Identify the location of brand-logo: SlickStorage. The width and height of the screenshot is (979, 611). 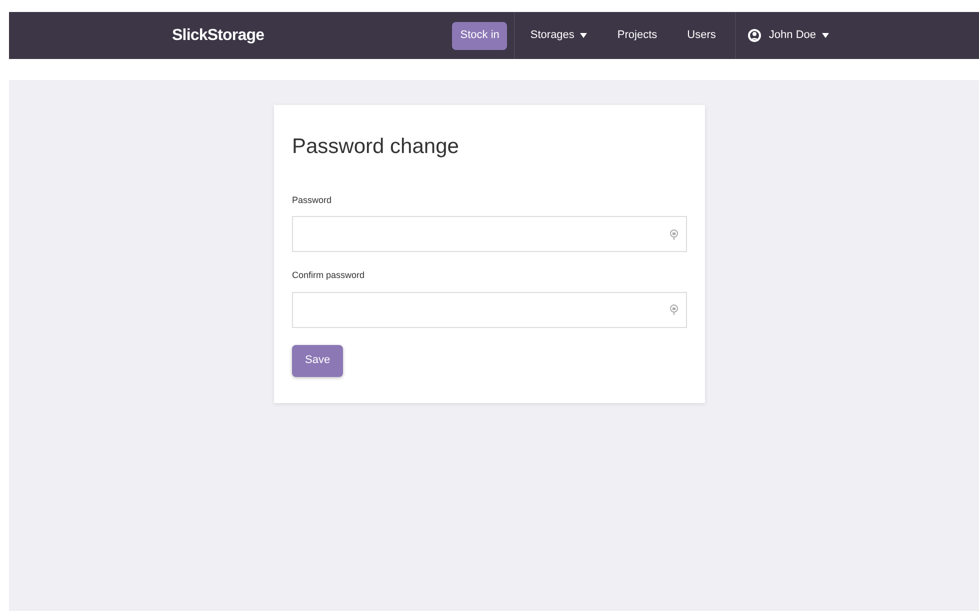
(218, 36).